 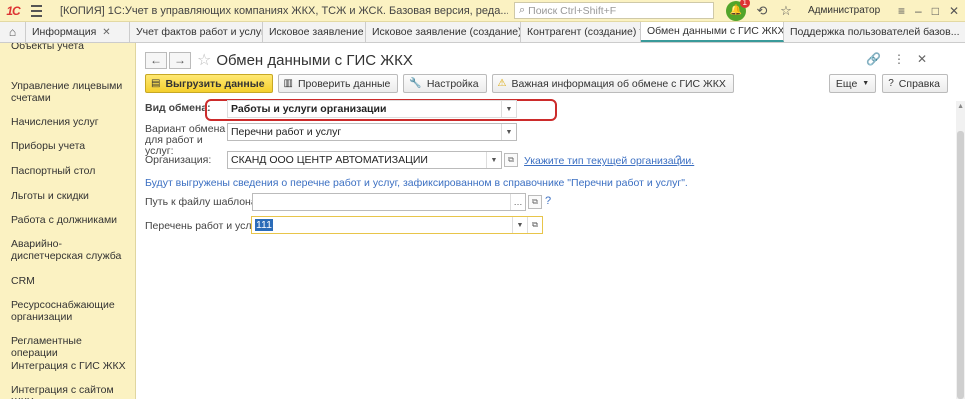 I want to click on sidebar-item-accounts: Управление лицевыми счетами, so click(x=71, y=92).